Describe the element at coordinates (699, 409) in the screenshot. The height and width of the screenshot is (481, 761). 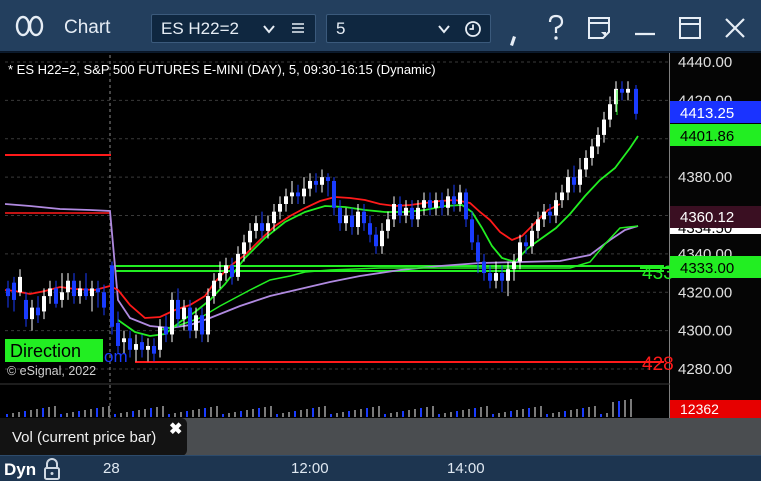
I see `volume-label: 12362` at that location.